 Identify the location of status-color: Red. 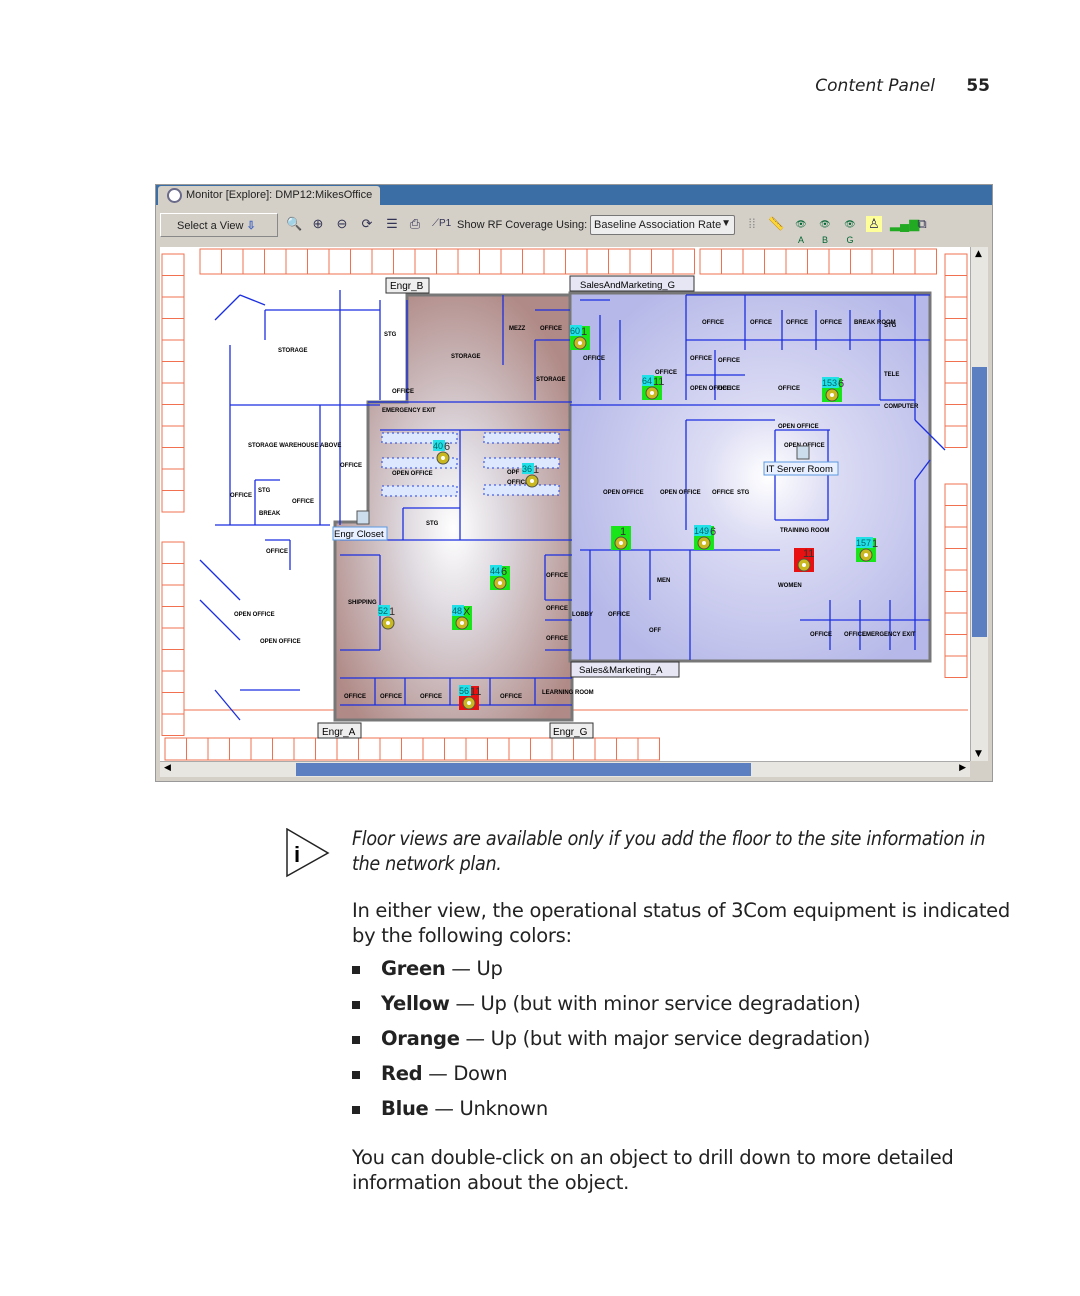
(402, 1073).